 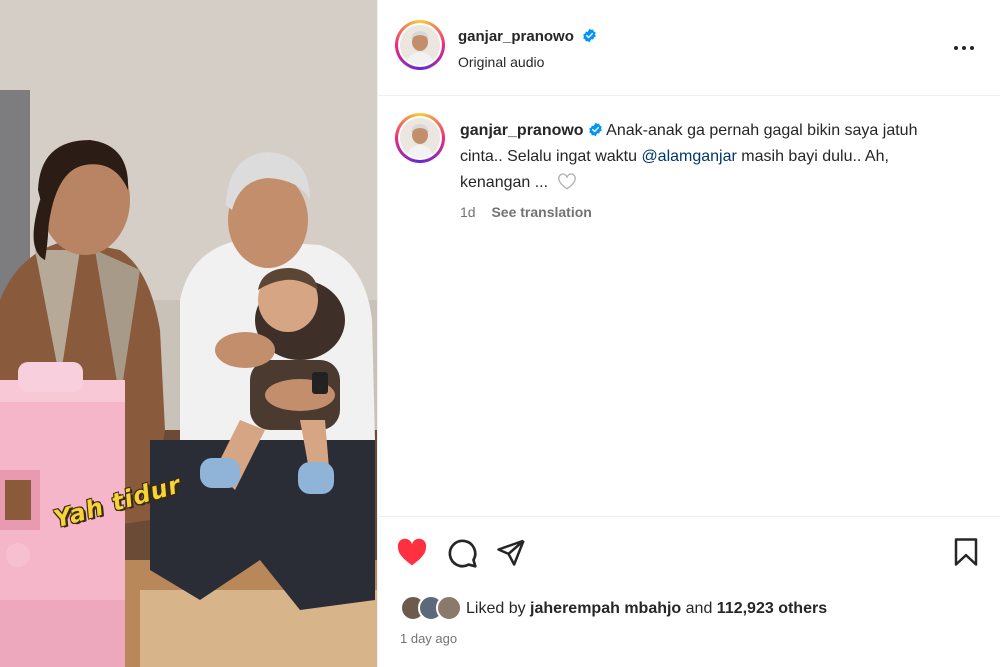 I want to click on post-header: ganjar_pranowo Original audio, so click(x=689, y=48).